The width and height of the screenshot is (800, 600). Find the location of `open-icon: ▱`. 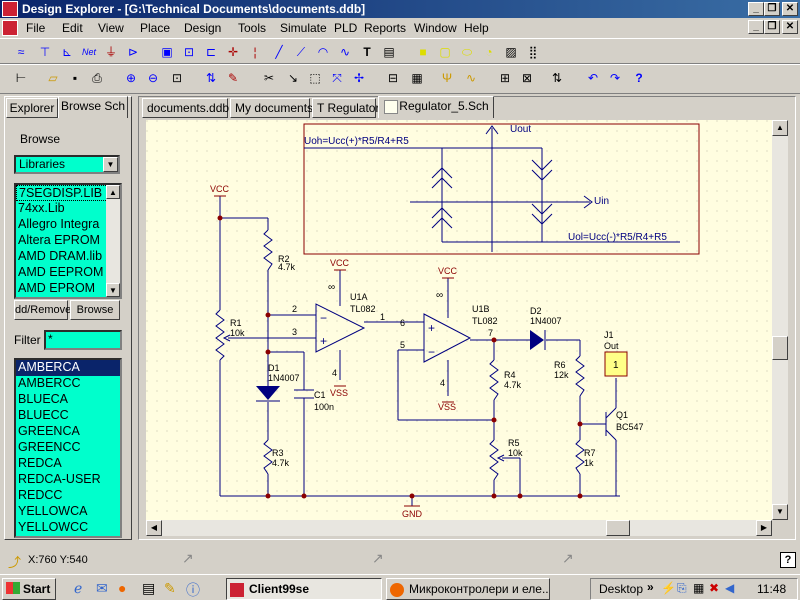

open-icon: ▱ is located at coordinates (53, 78).